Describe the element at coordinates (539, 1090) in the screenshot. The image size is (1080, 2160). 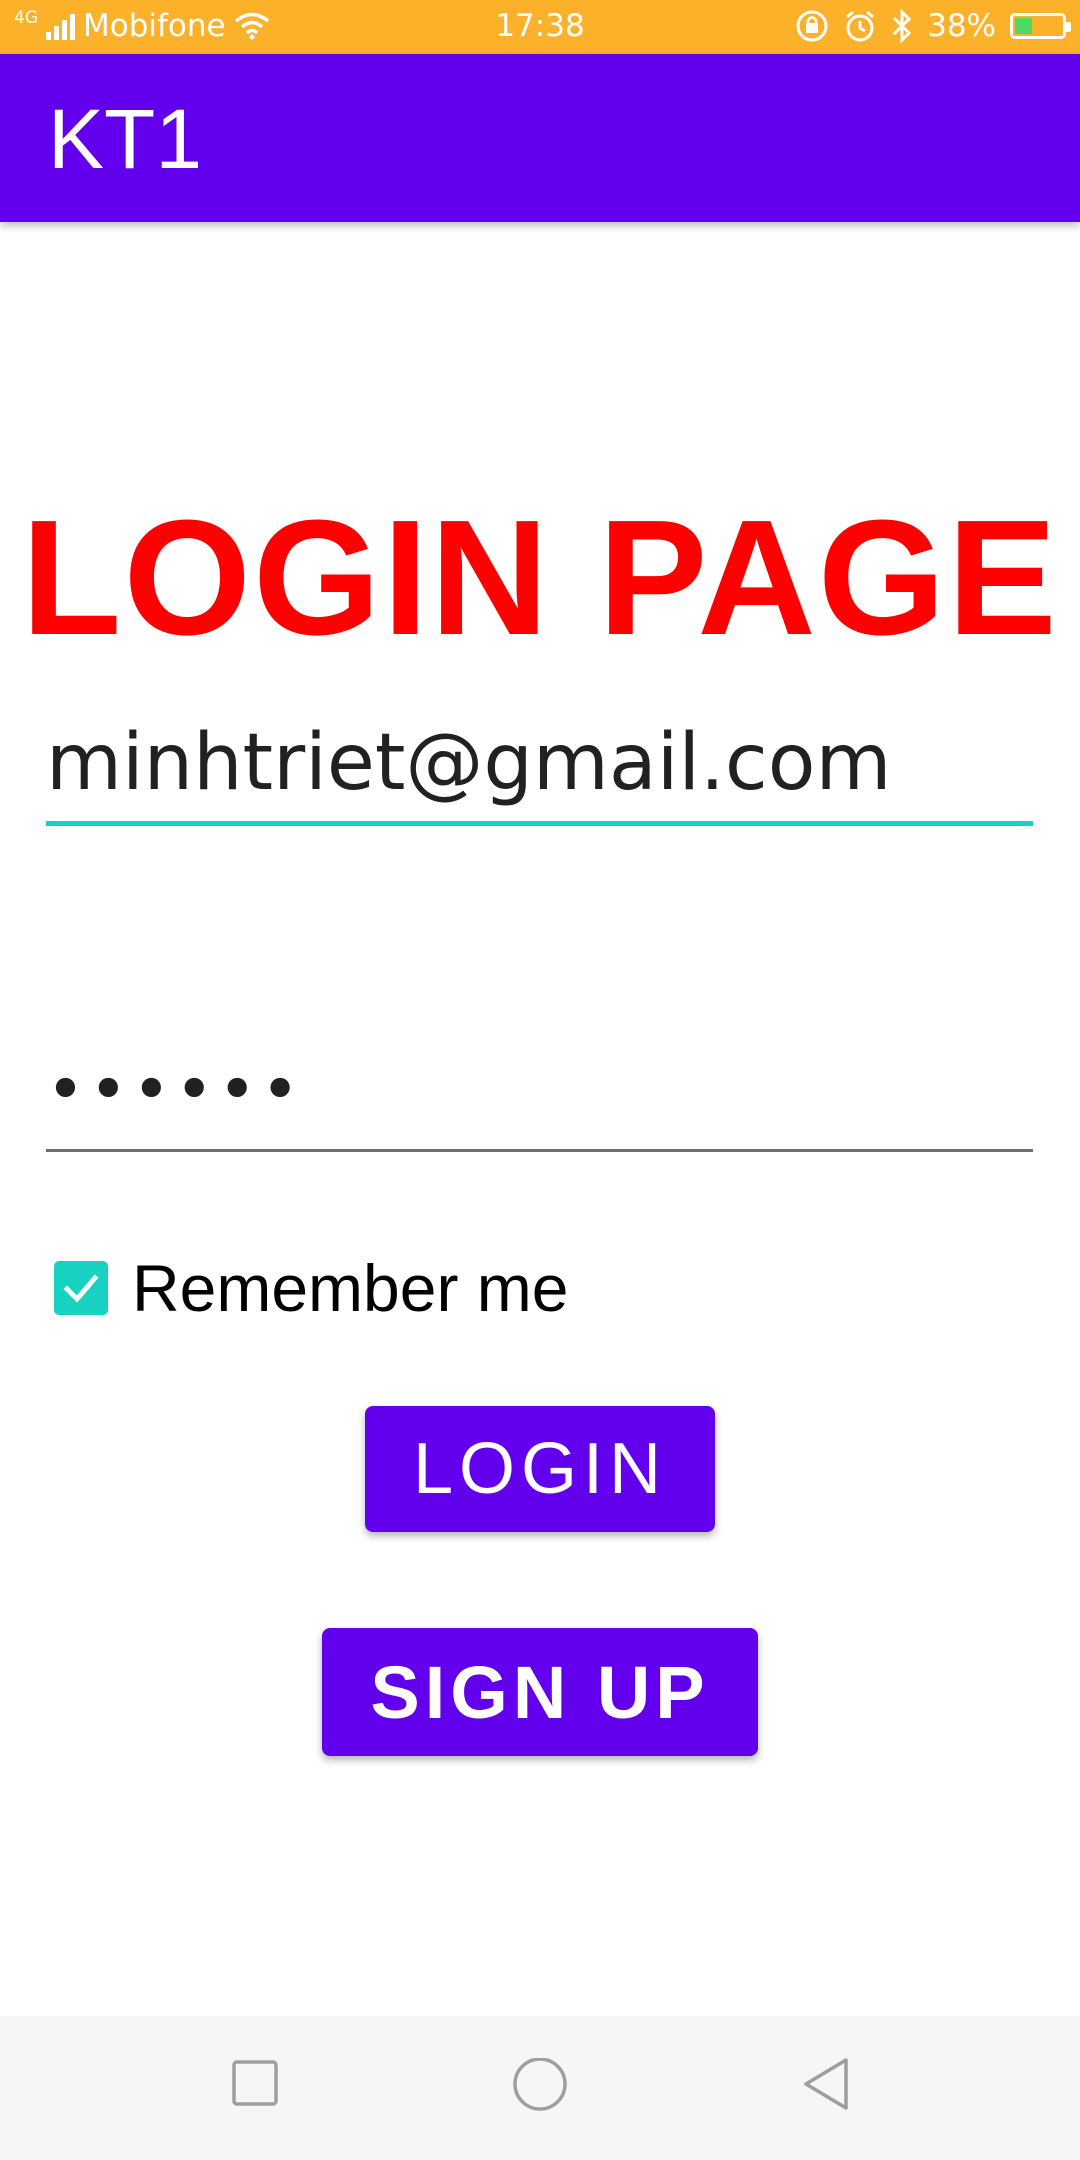
I see `password-value: ••••••` at that location.